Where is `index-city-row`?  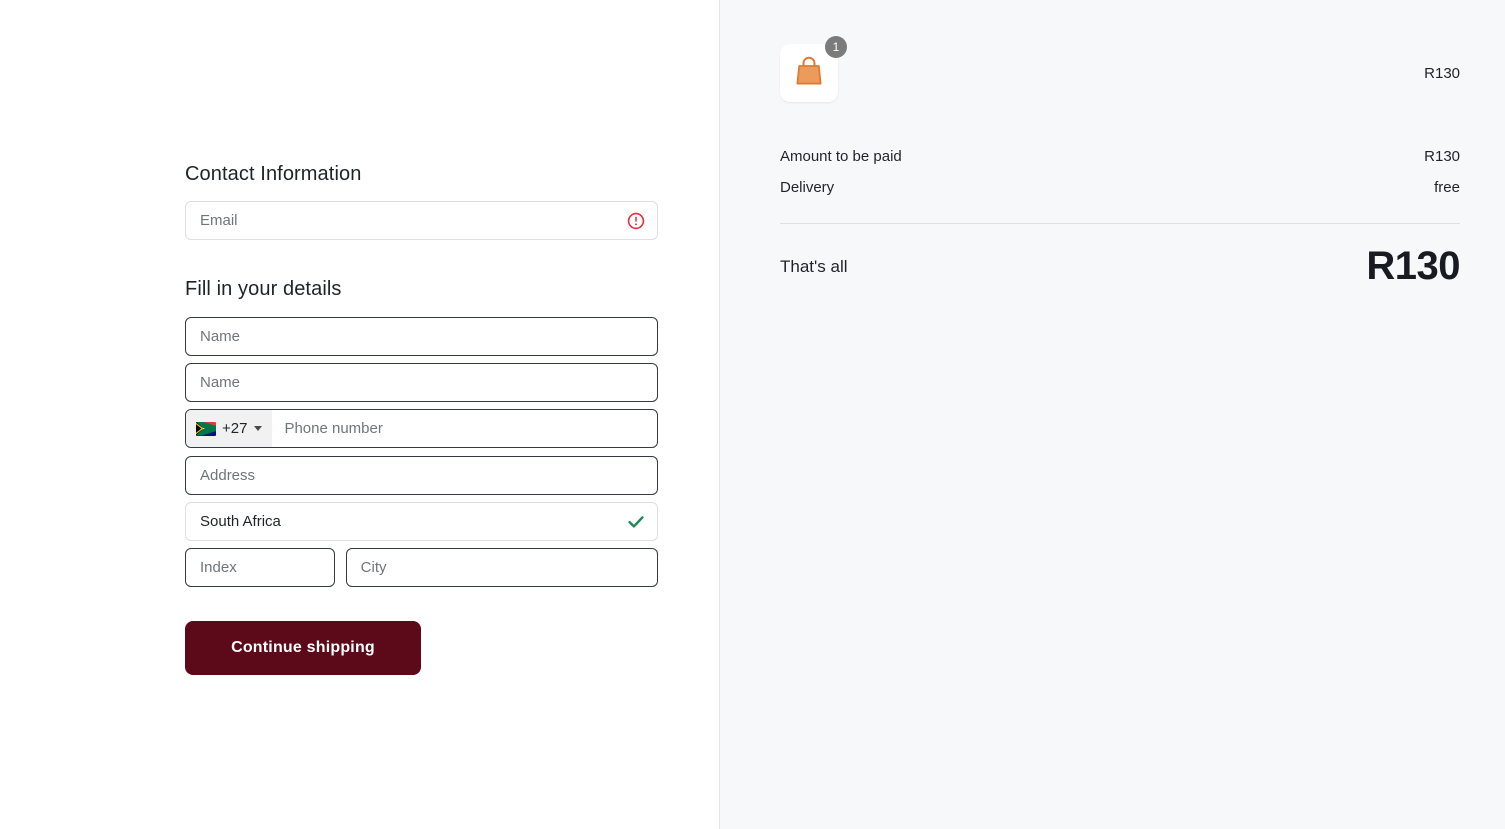
index-city-row is located at coordinates (421, 567).